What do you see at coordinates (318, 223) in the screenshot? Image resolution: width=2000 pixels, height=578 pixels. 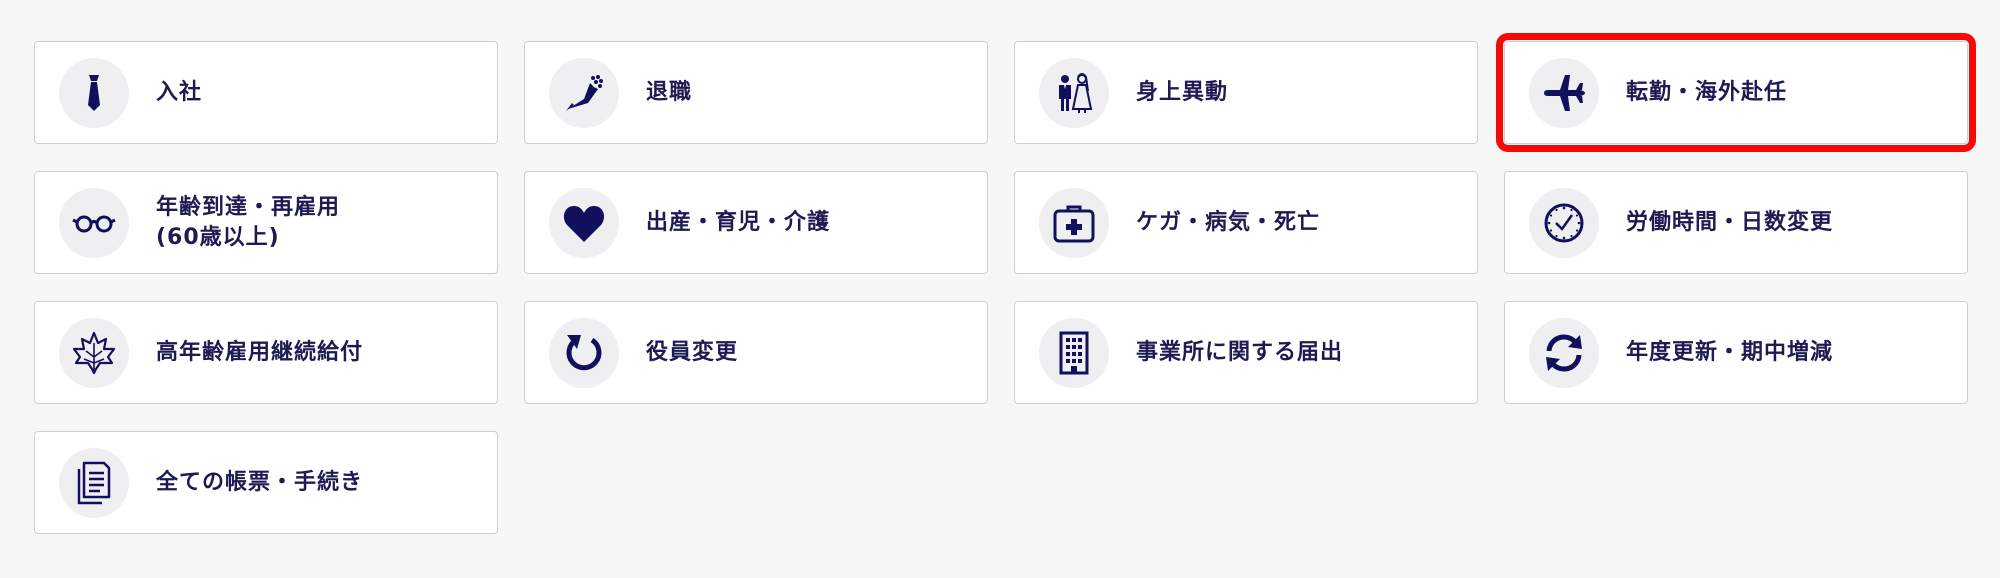 I see `card-label: 年齢到達・再雇用 (60歳以上)` at bounding box center [318, 223].